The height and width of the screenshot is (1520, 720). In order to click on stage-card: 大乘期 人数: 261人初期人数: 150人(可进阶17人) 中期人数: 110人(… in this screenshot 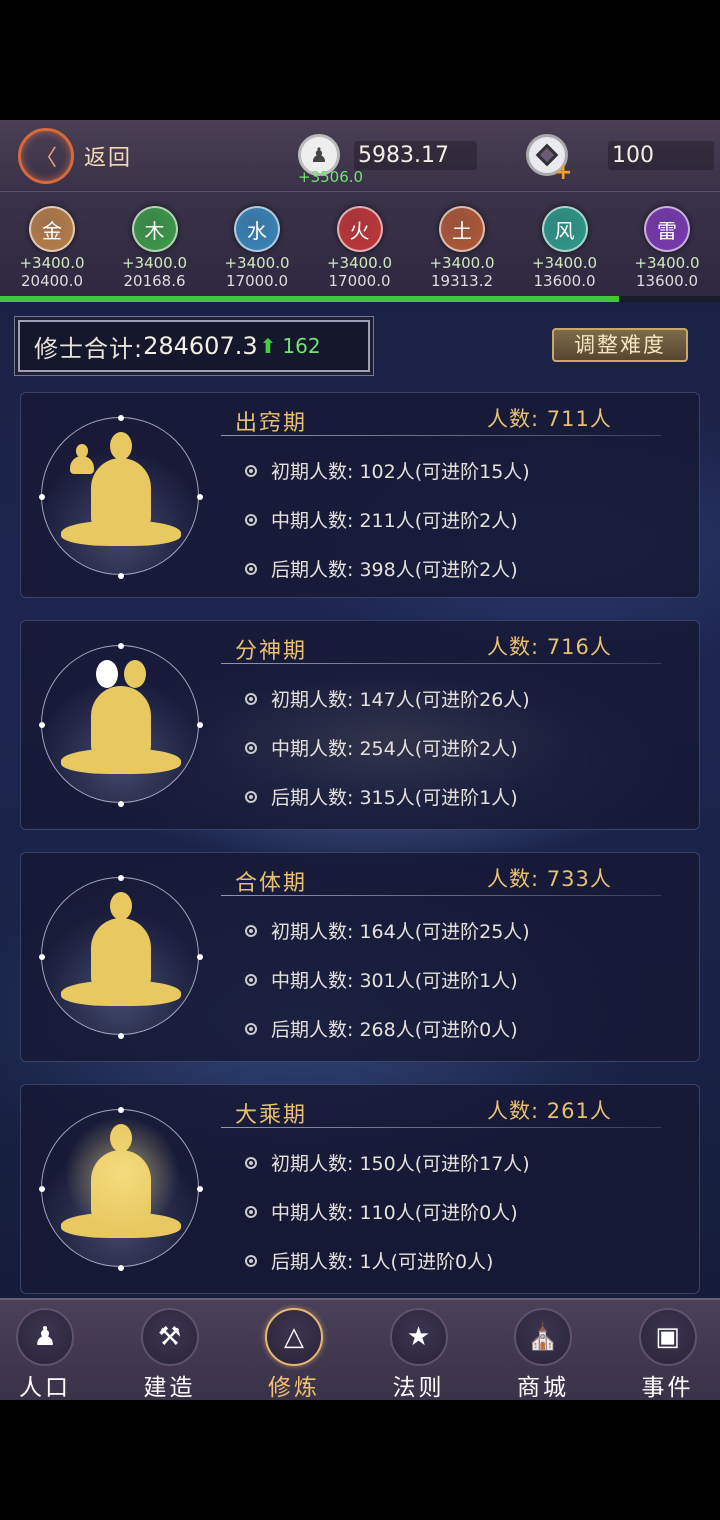, I will do `click(360, 1189)`.